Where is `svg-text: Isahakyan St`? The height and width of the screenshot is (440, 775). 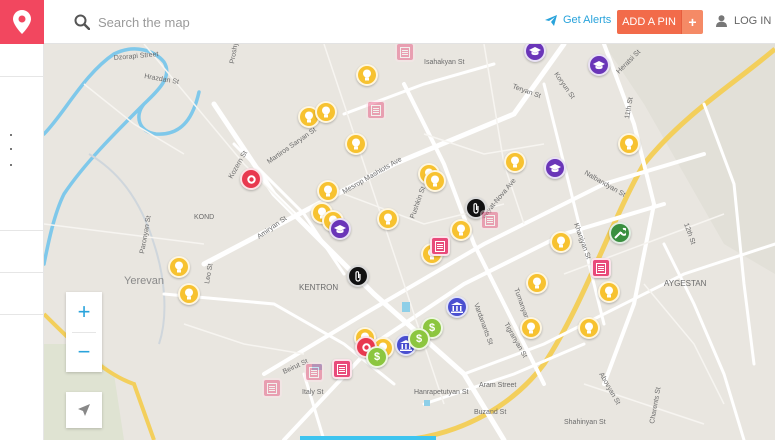 svg-text: Isahakyan St is located at coordinates (444, 62).